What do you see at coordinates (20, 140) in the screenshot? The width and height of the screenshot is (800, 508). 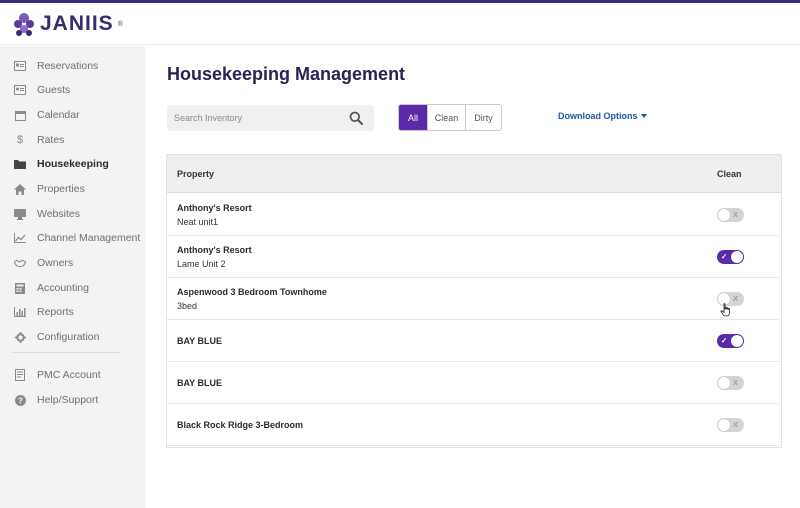 I see `dollar-icon: $` at bounding box center [20, 140].